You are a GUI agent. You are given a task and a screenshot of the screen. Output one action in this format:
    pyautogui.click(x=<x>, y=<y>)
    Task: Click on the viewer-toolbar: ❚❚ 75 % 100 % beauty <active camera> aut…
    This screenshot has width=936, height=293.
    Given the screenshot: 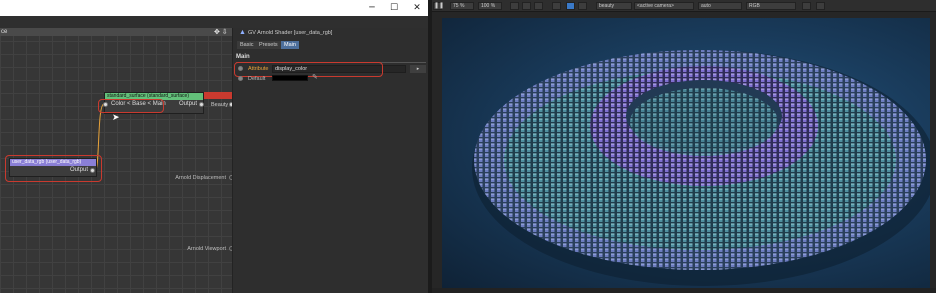 What is the action you would take?
    pyautogui.click(x=684, y=6)
    